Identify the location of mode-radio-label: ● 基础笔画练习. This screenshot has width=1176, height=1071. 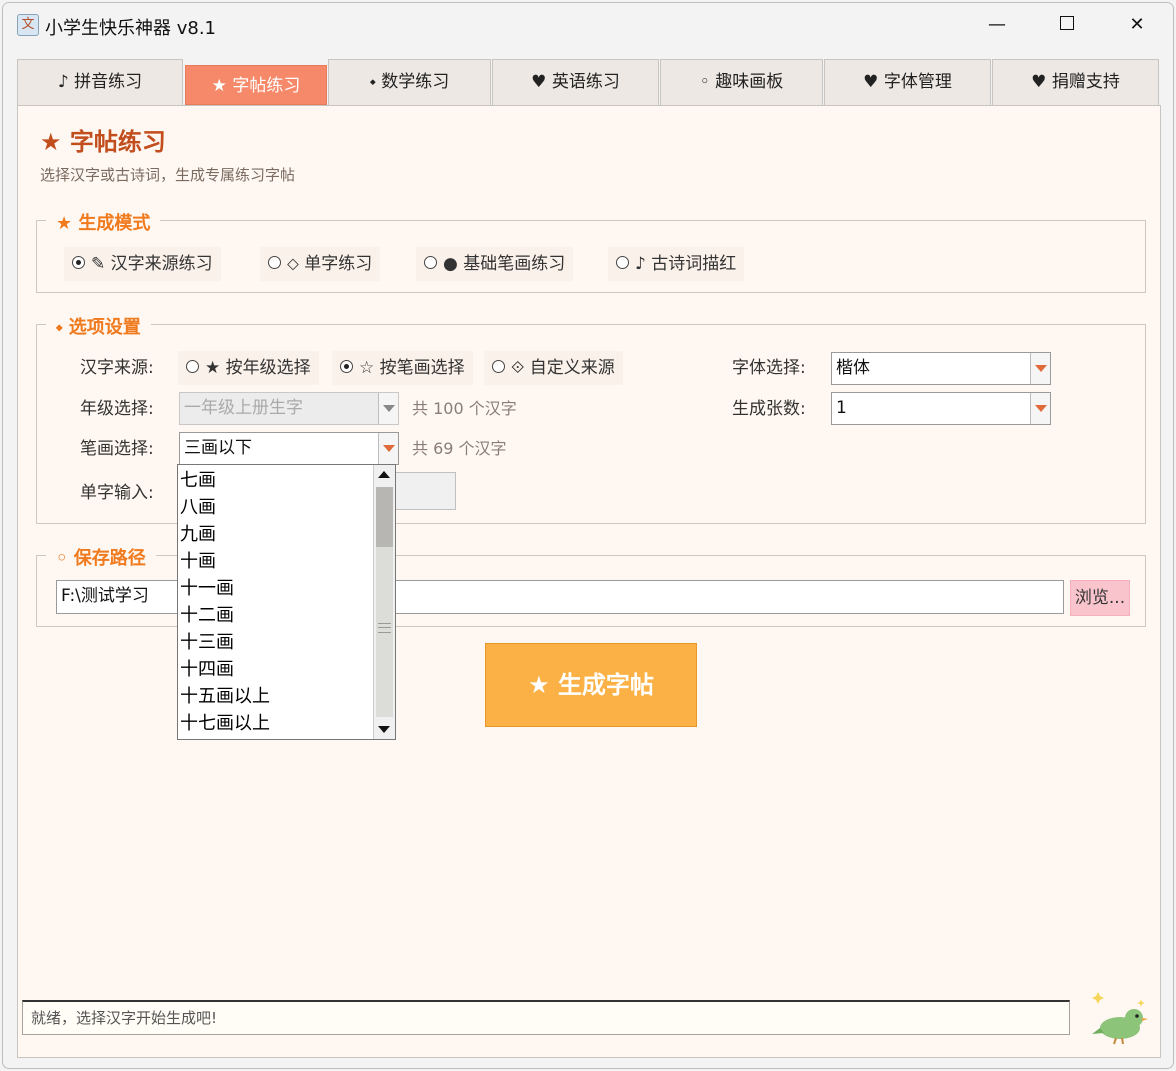
(504, 264).